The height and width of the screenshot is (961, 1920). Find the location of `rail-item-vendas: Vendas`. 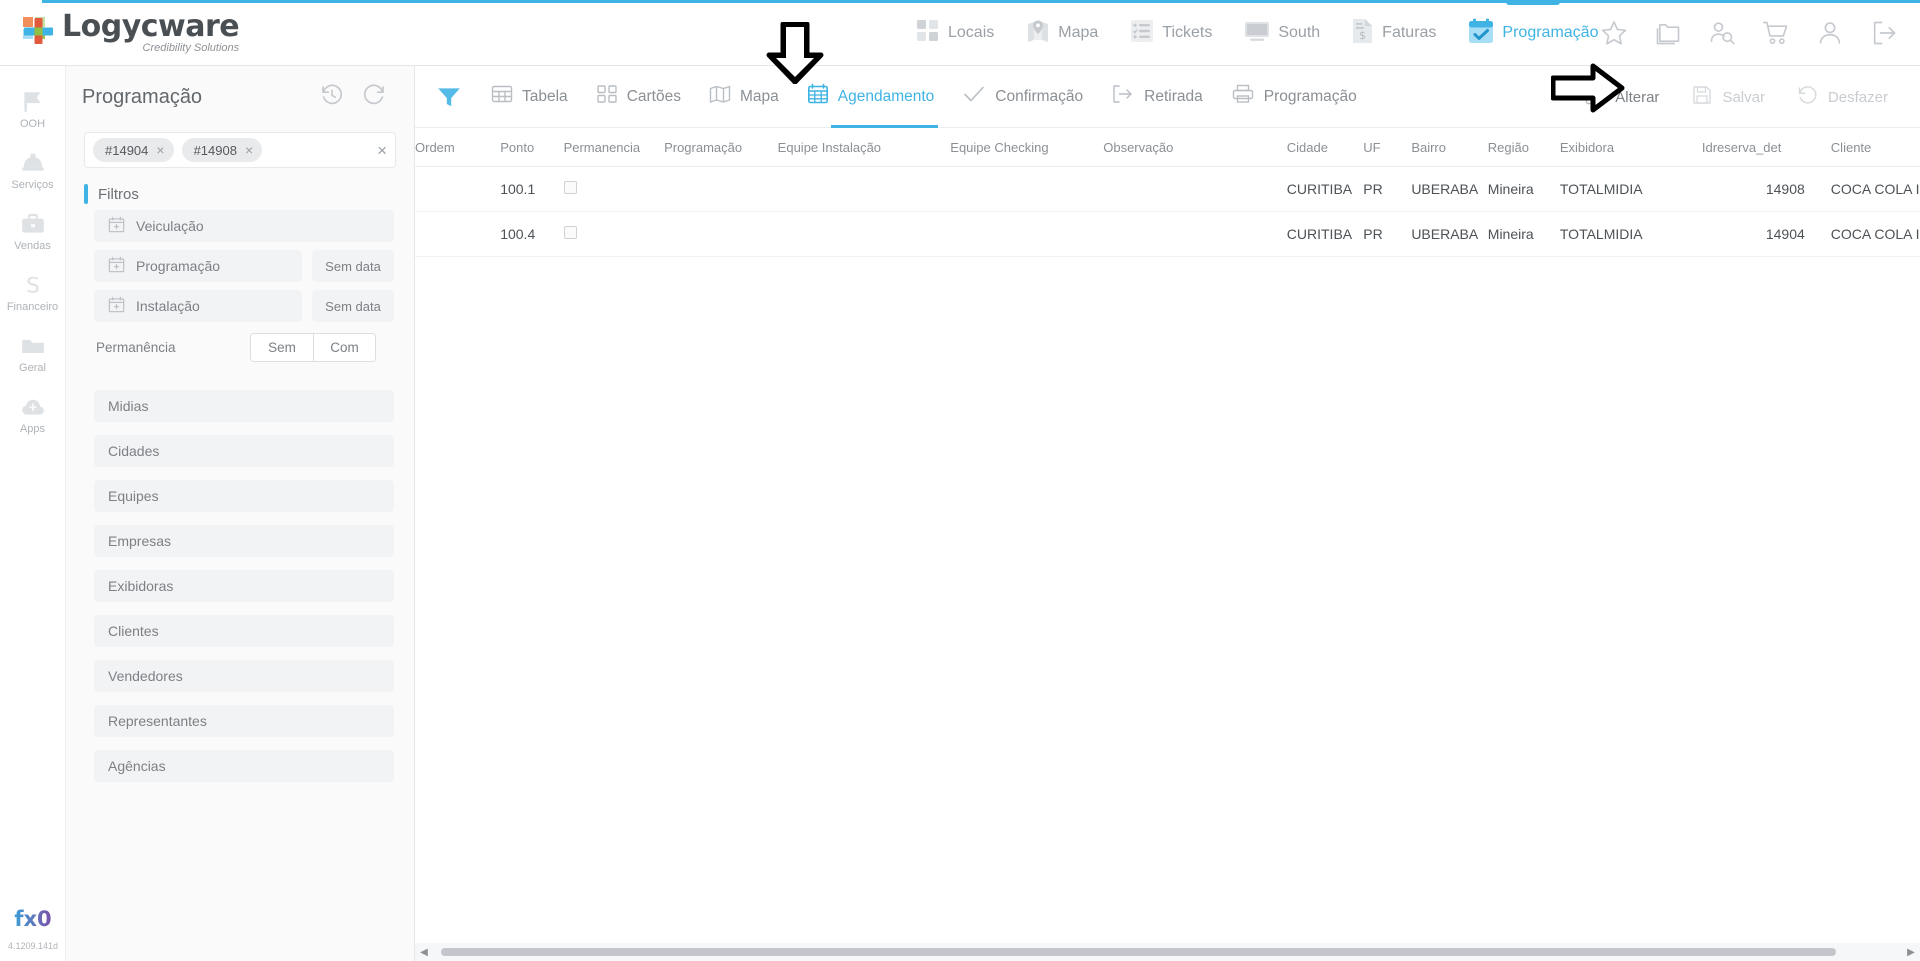

rail-item-vendas: Vendas is located at coordinates (33, 232).